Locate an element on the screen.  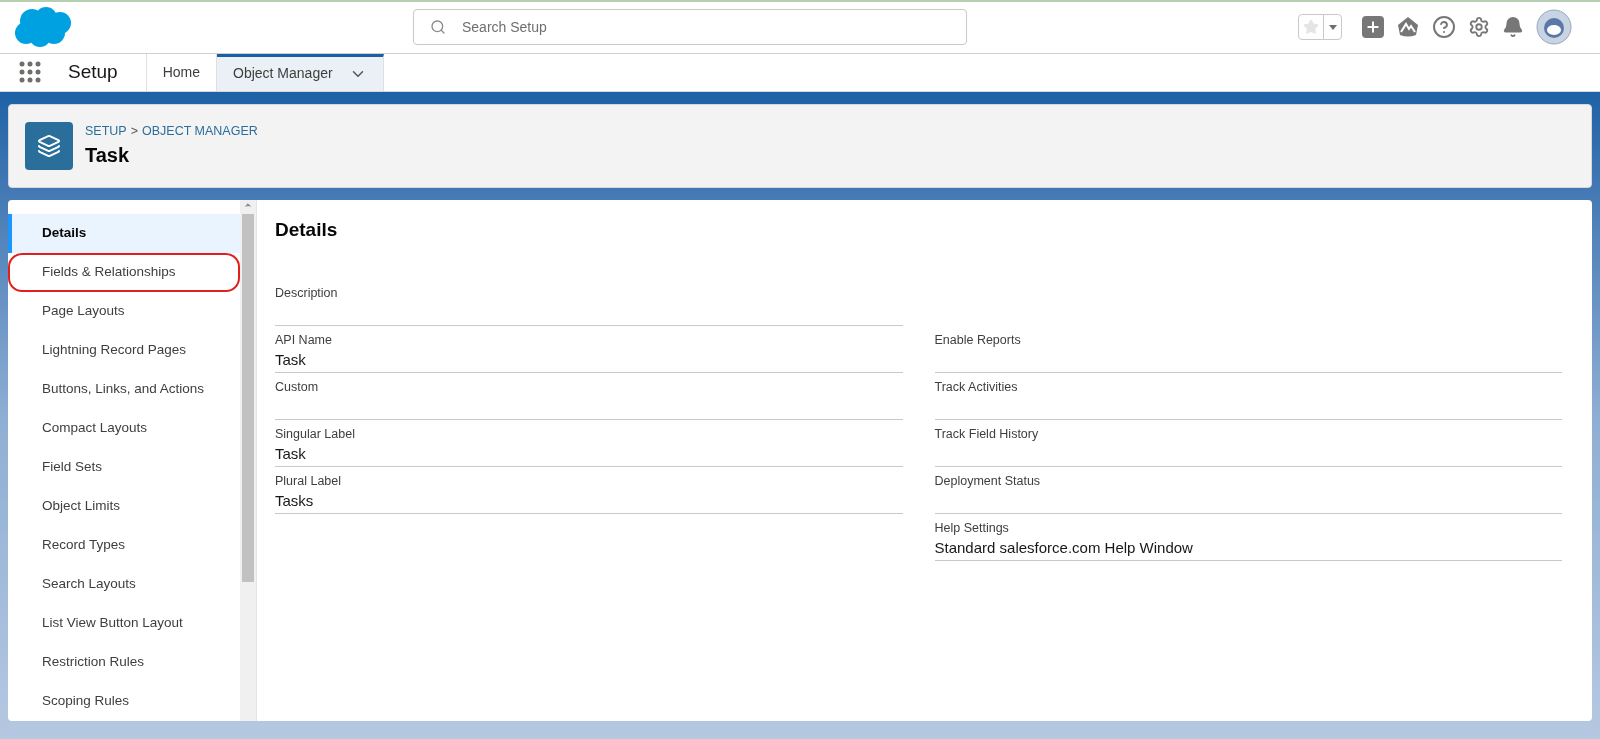
breadcrumb-link: SETUP is located at coordinates (106, 131).